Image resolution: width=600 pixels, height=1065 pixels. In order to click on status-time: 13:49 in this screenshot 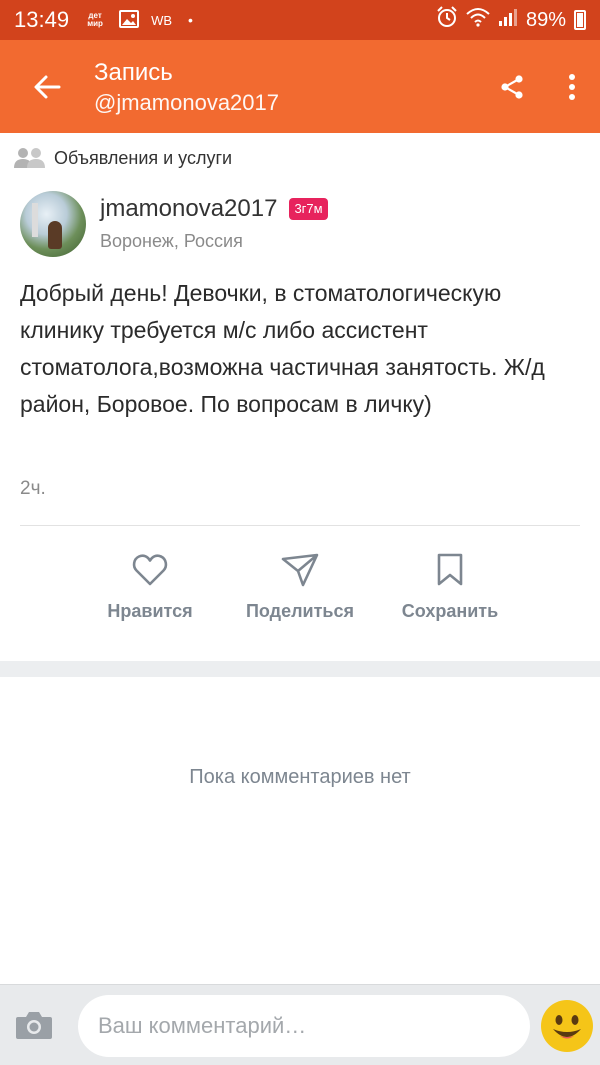, I will do `click(42, 19)`.